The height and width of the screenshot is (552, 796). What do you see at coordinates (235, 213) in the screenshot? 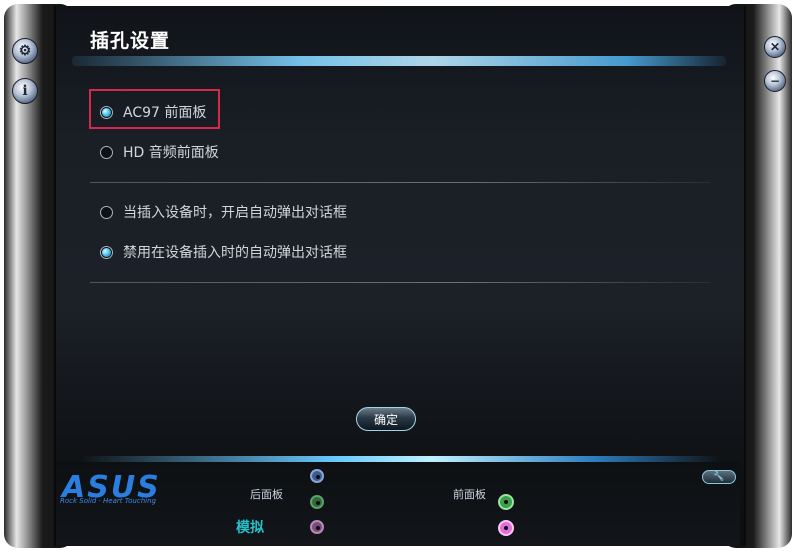
I see `radio-label: 当插入设备时，开启自动弹出对话框` at bounding box center [235, 213].